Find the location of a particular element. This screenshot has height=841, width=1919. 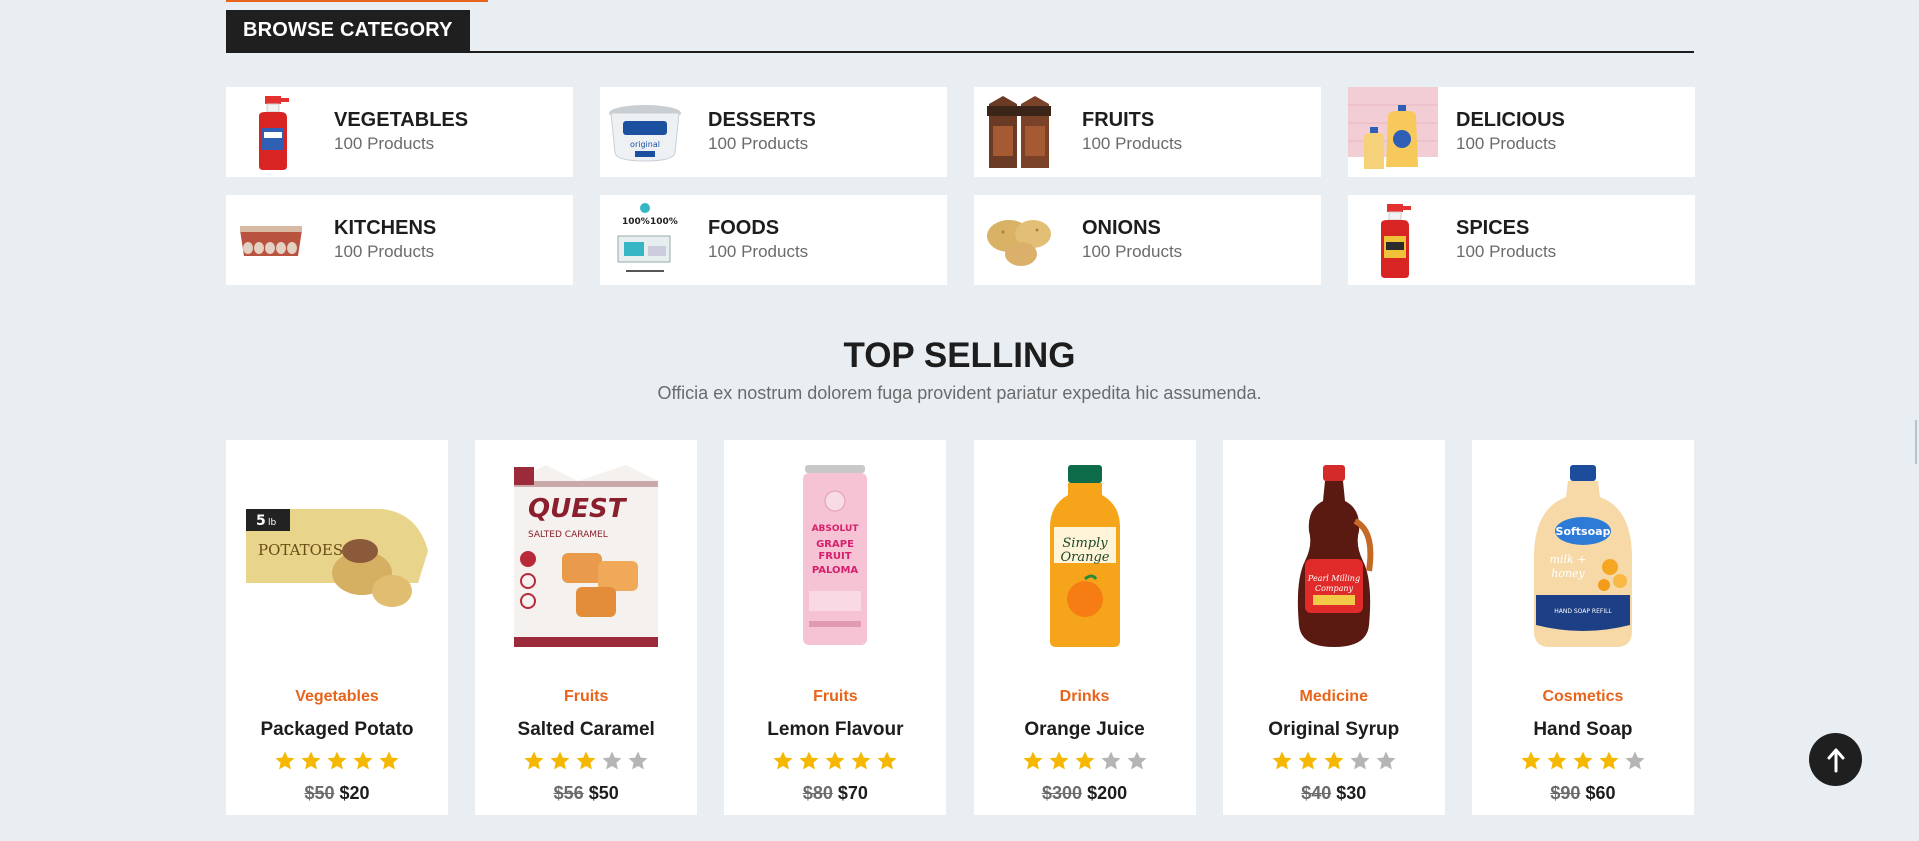

category-card-kitchens: KITCHENS 100 Products is located at coordinates (399, 240).